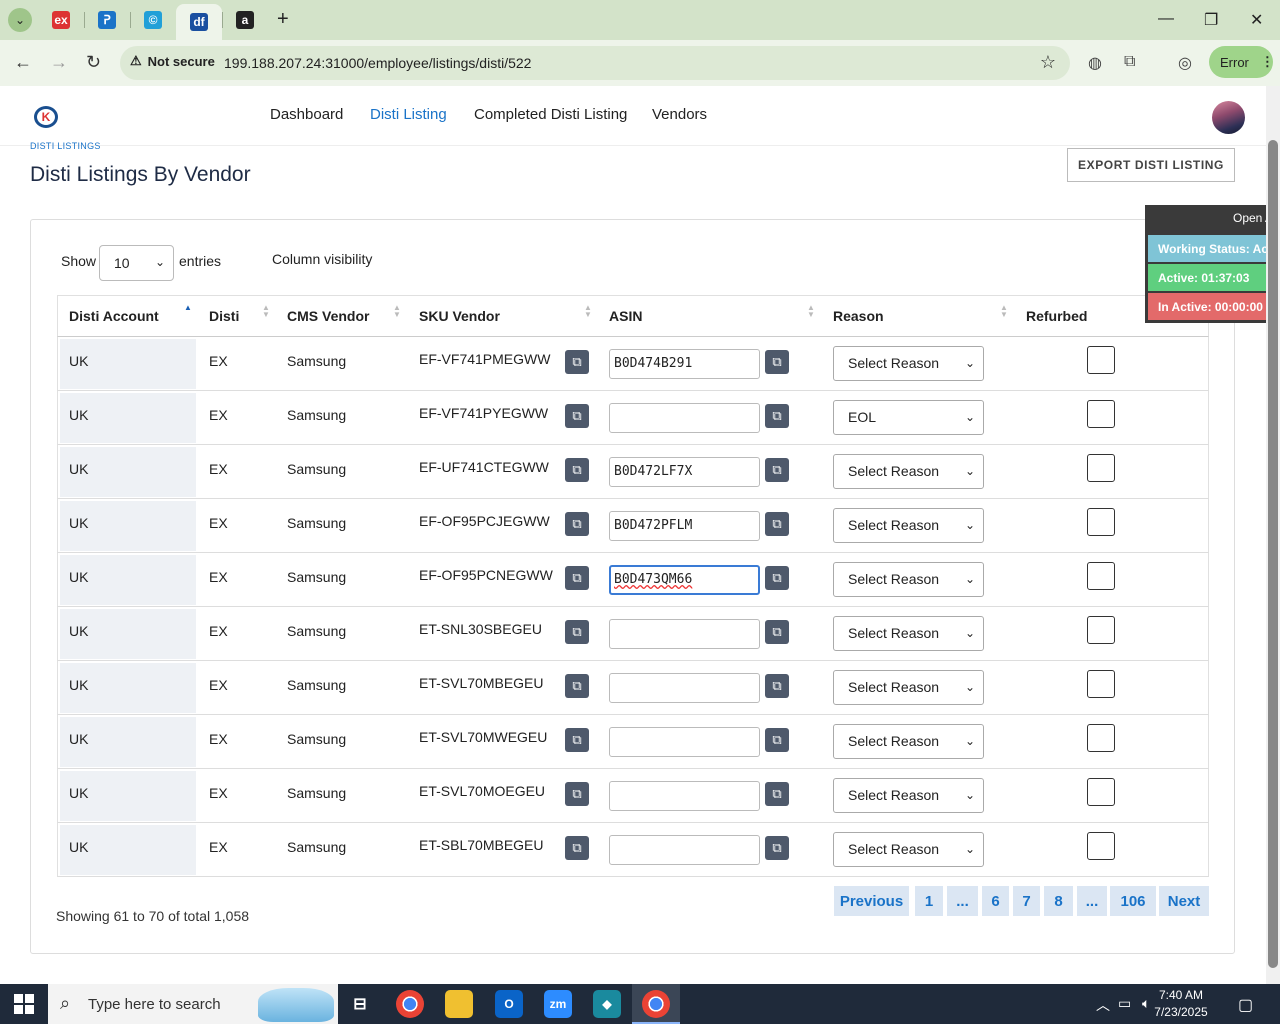 The image size is (1280, 1024). I want to click on column-visibility-button: Column visibility, so click(322, 259).